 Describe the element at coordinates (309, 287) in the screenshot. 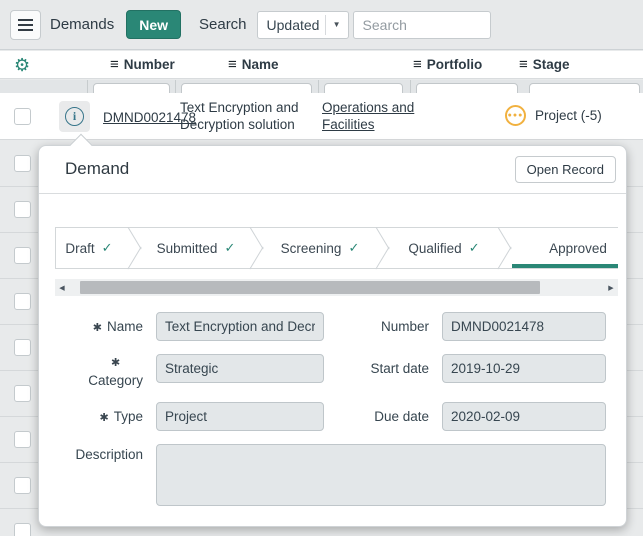

I see `scrollbar-thumb` at that location.